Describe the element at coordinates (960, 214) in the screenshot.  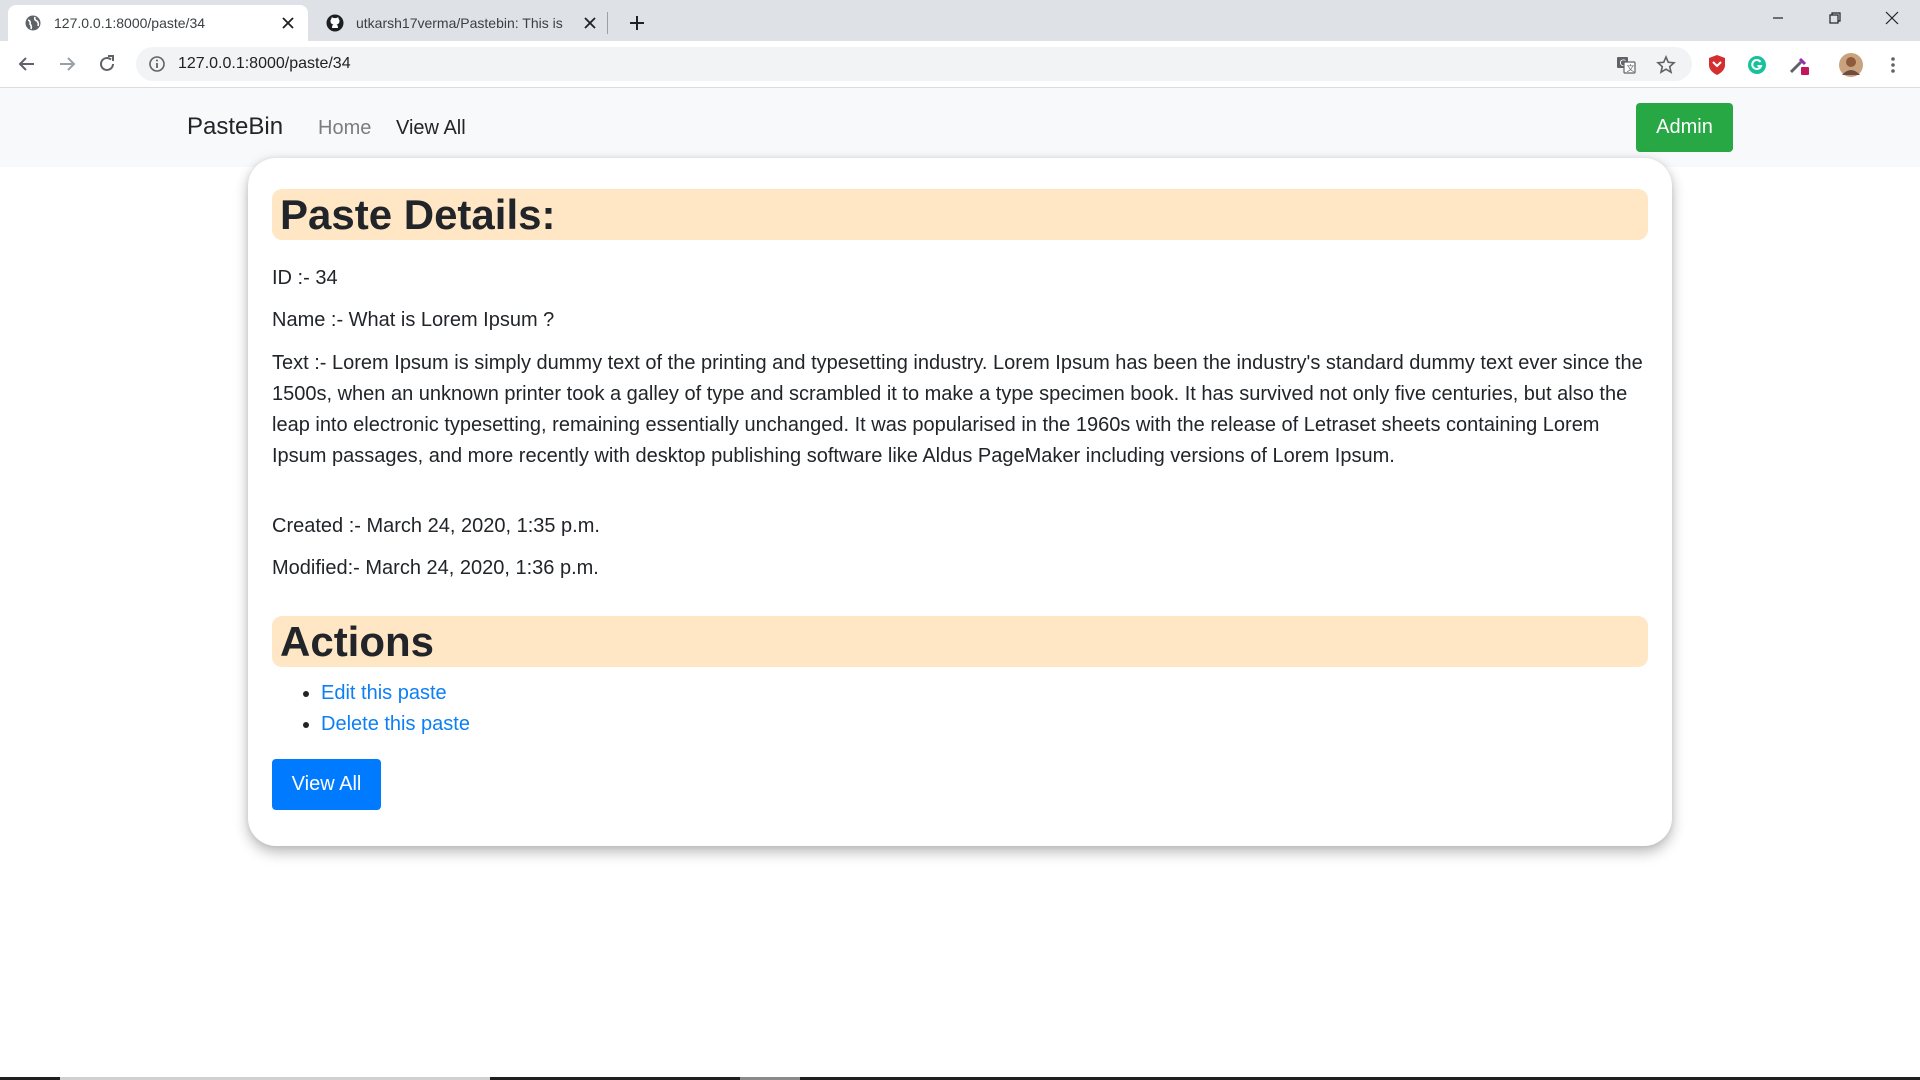
I see `paste-details-heading: Paste Details:` at that location.